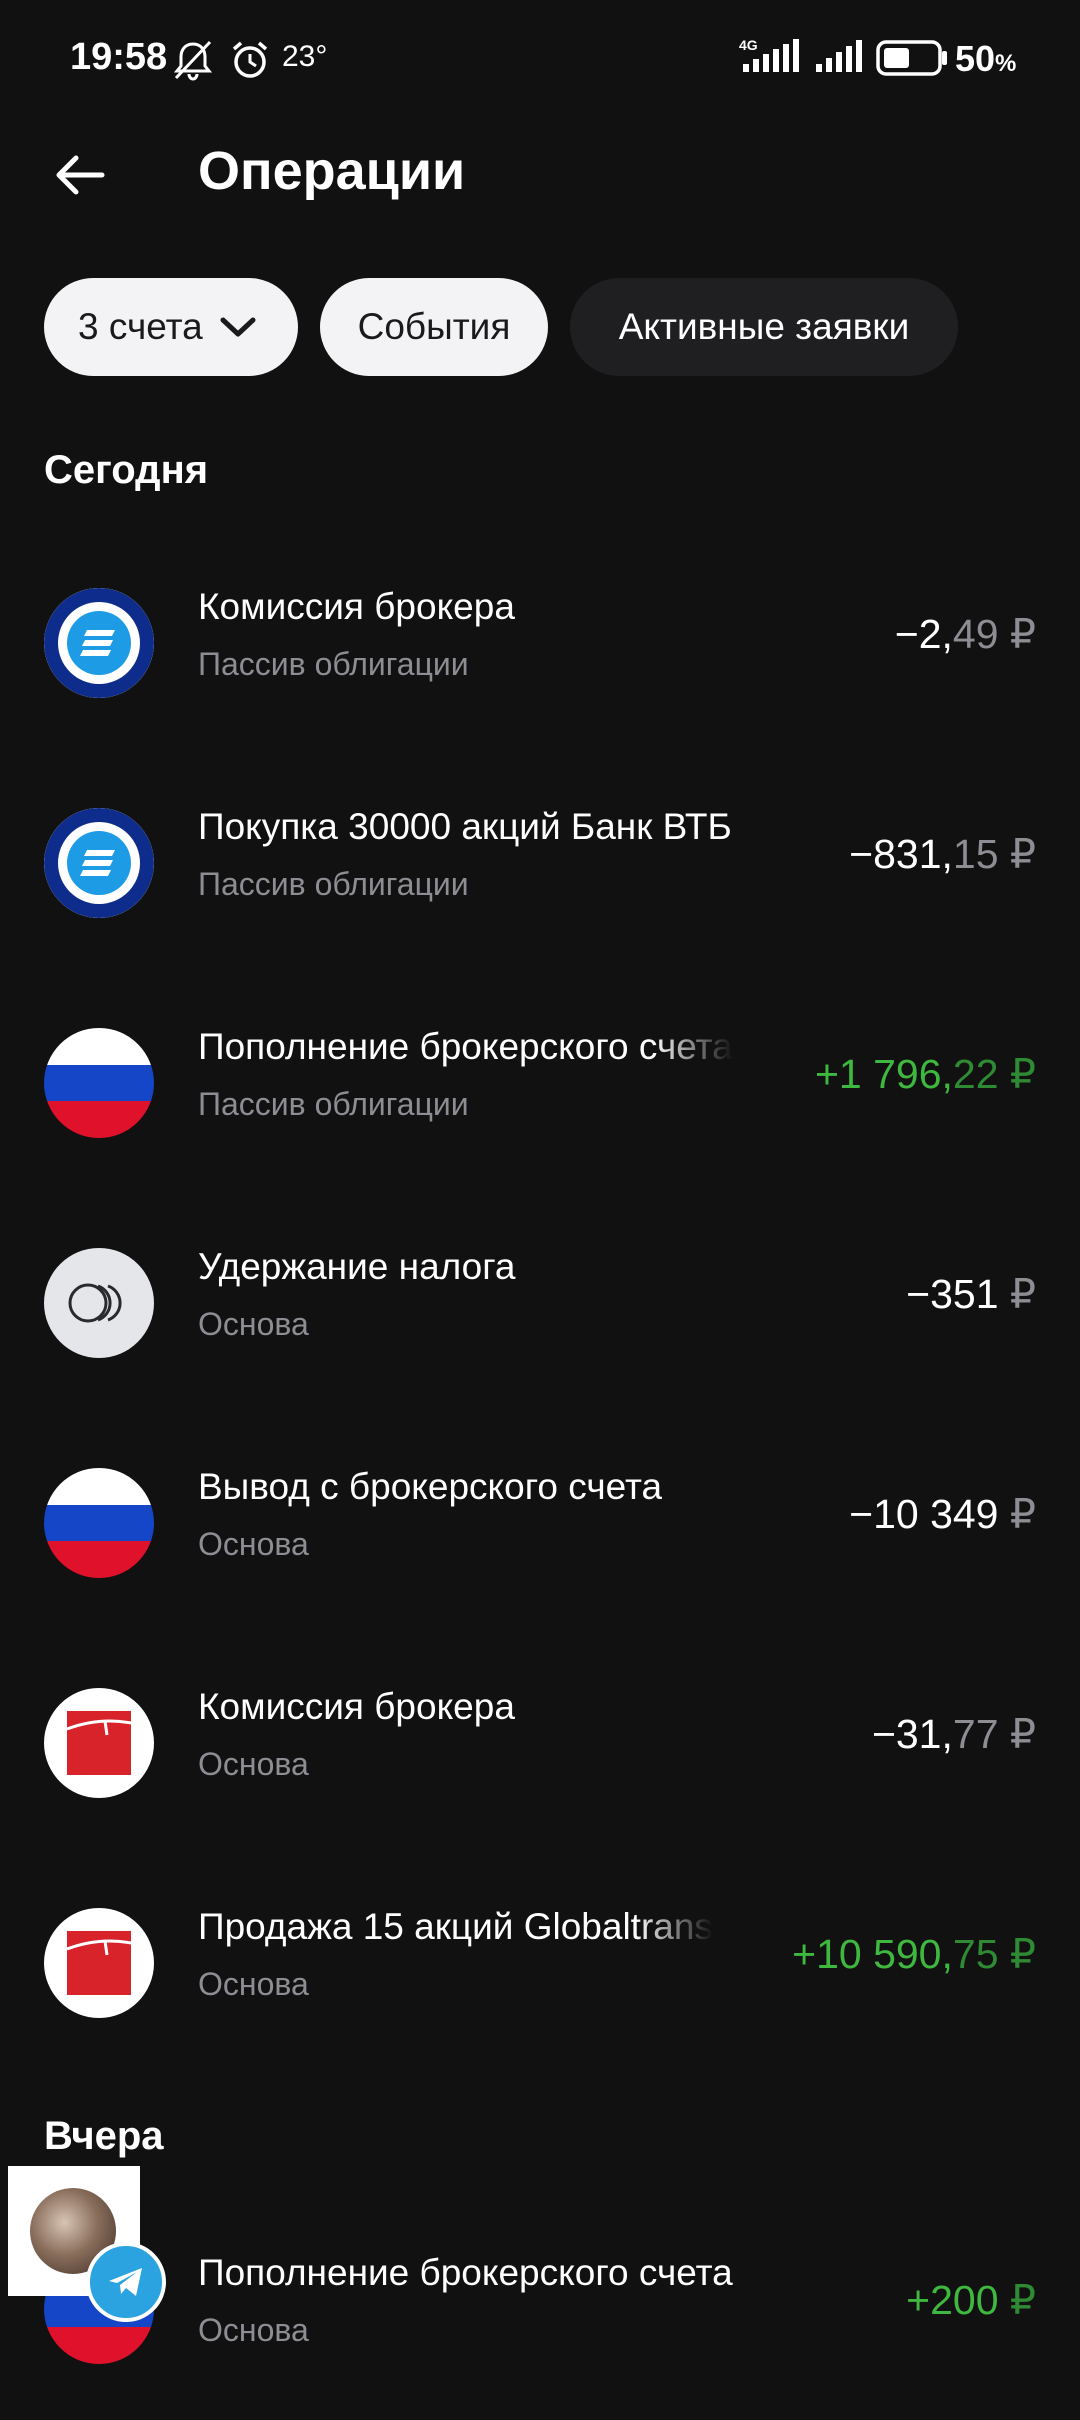 Image resolution: width=1080 pixels, height=2420 pixels. What do you see at coordinates (250, 59) in the screenshot?
I see `alarm-clock-icon` at bounding box center [250, 59].